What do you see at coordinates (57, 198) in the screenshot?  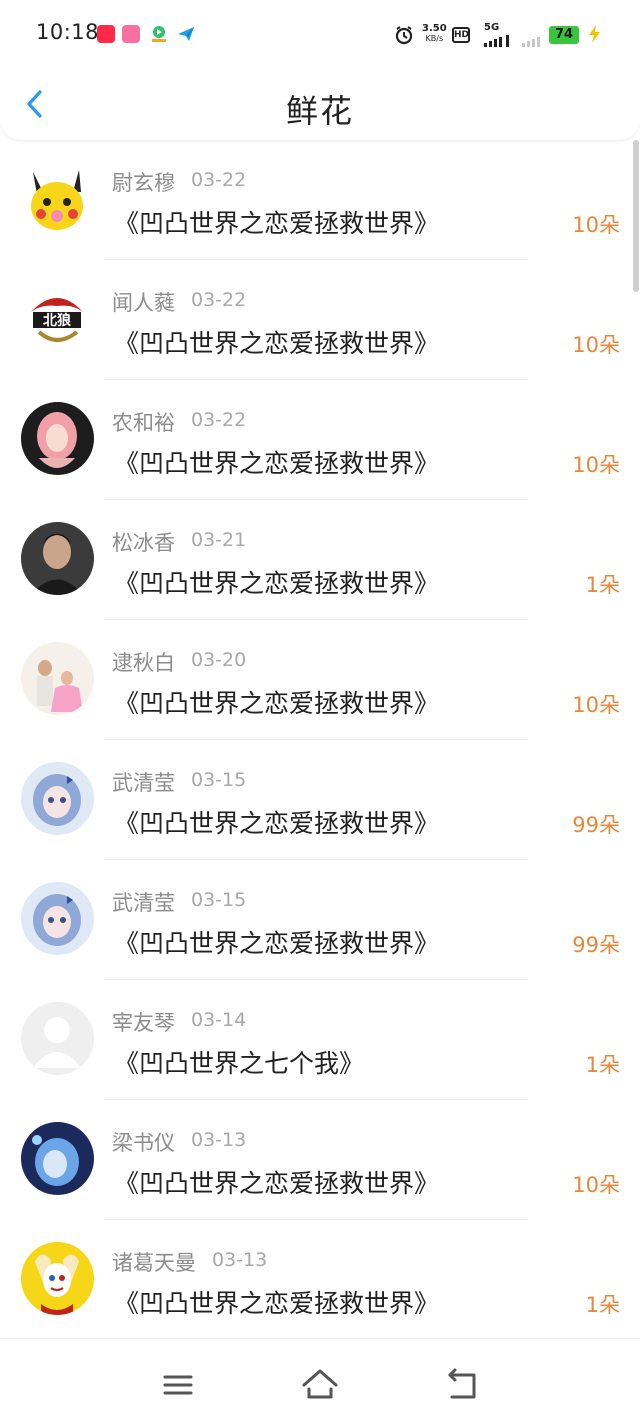 I see `pikachu-avatar` at bounding box center [57, 198].